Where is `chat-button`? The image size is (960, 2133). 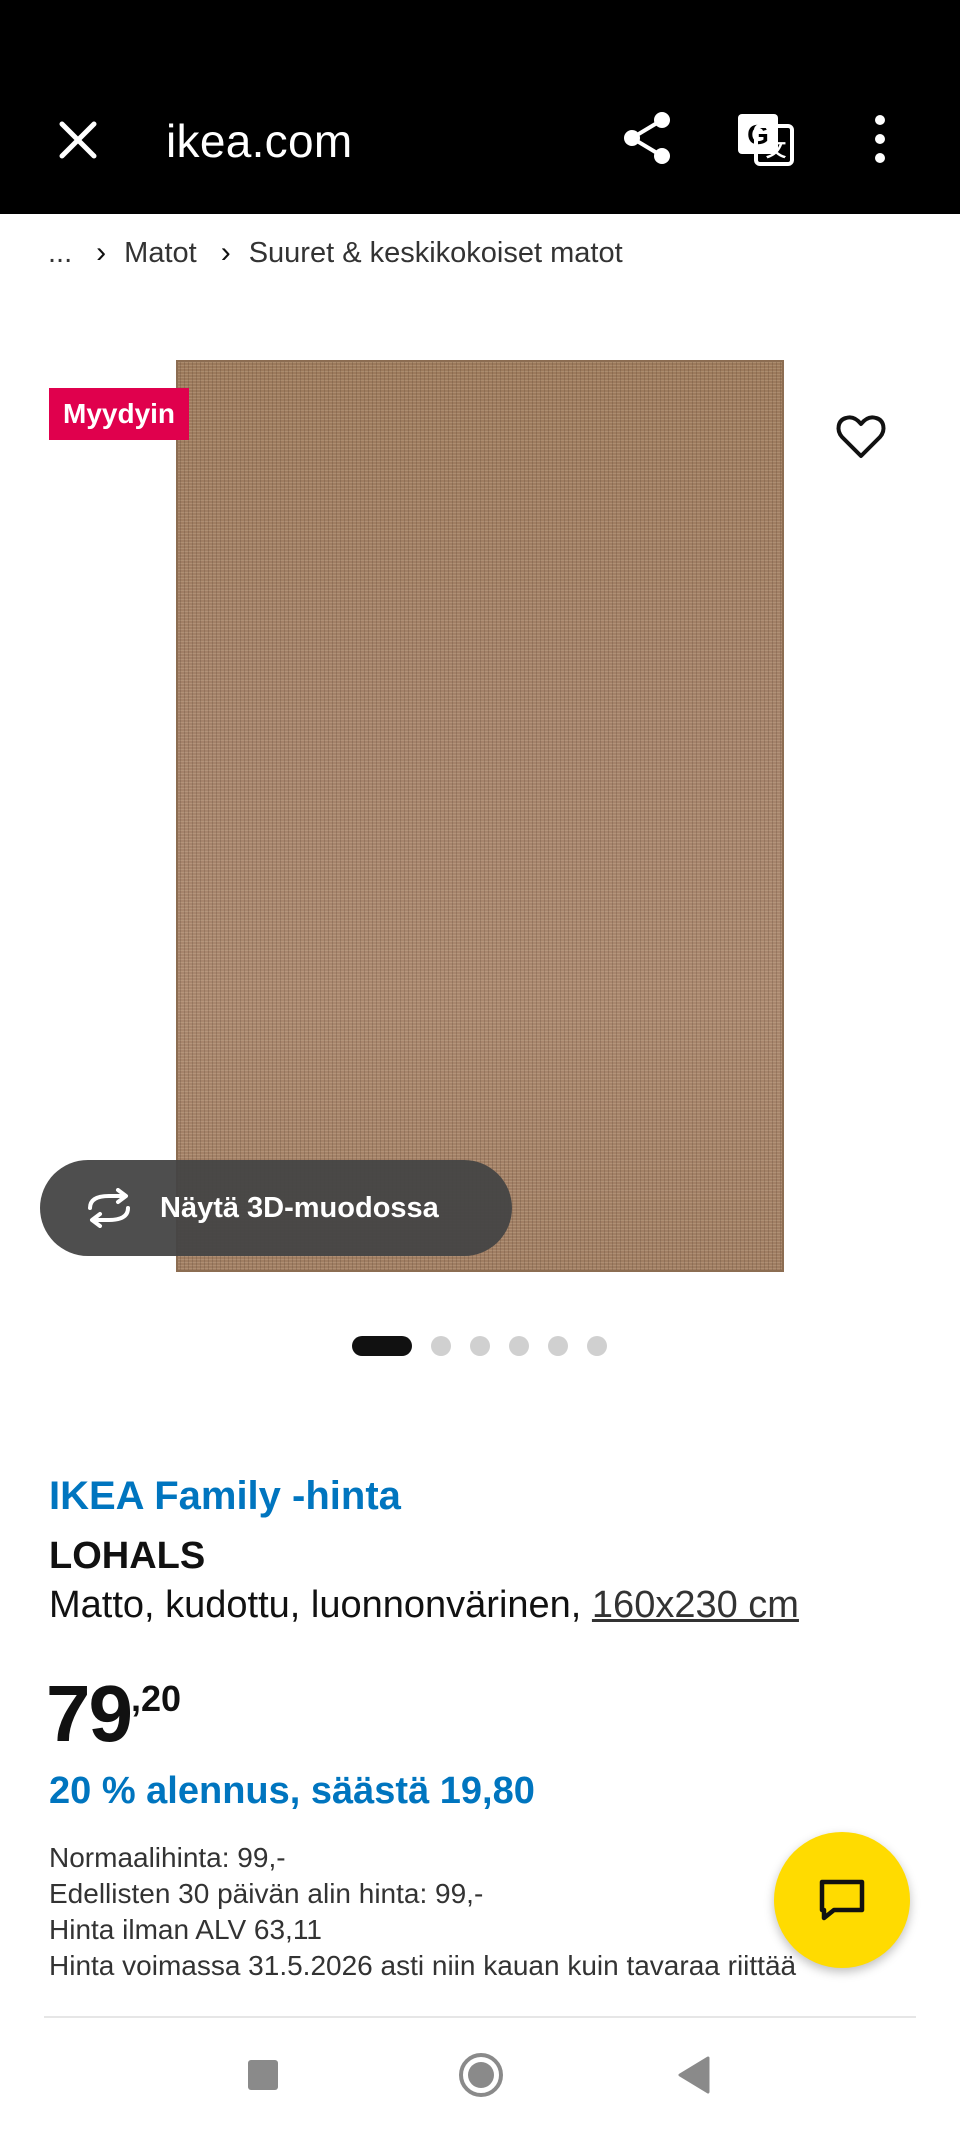 chat-button is located at coordinates (842, 1900).